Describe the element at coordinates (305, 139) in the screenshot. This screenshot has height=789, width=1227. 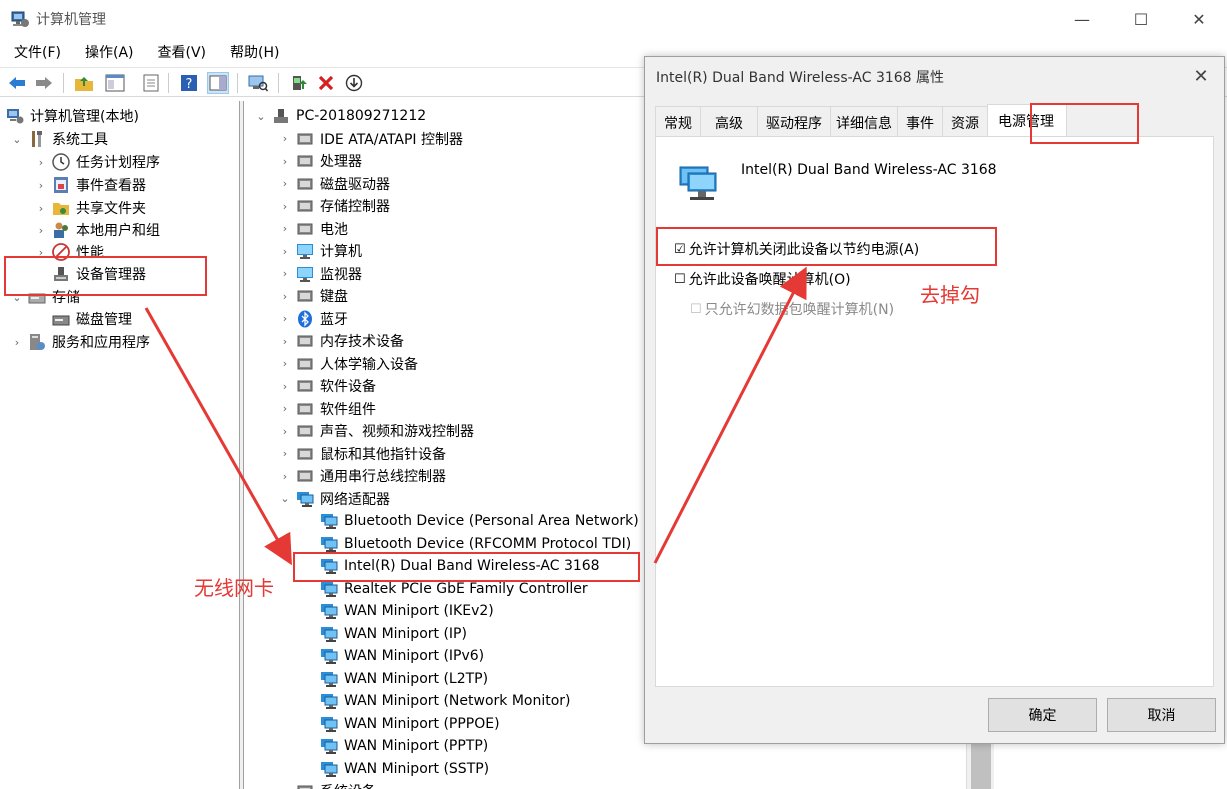
I see `ide-icon` at that location.